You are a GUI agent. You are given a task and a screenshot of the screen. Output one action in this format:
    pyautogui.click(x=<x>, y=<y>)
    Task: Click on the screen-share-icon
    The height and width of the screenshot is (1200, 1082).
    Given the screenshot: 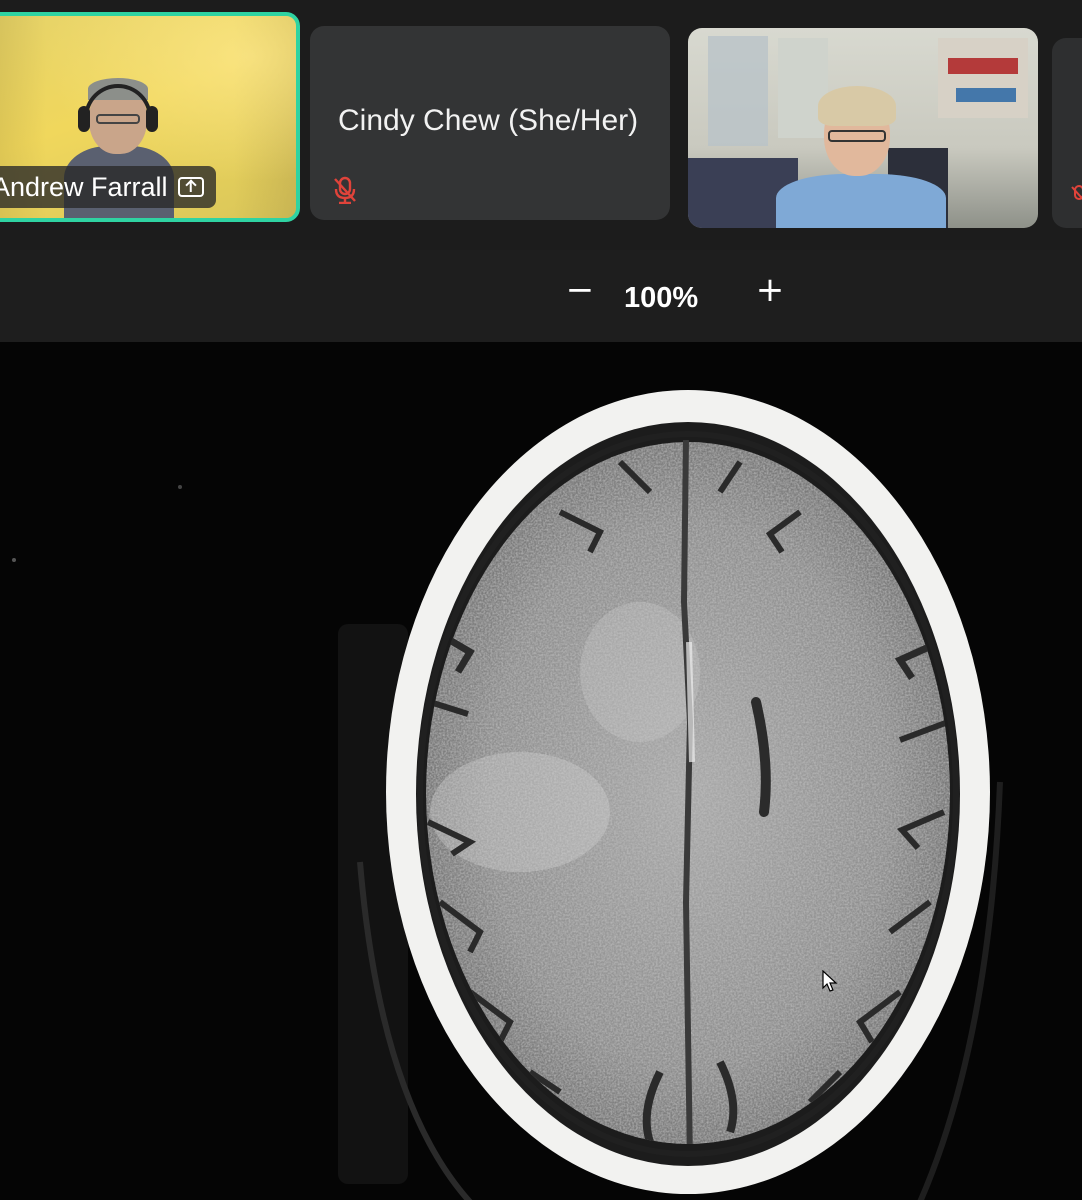 What is the action you would take?
    pyautogui.click(x=190, y=187)
    